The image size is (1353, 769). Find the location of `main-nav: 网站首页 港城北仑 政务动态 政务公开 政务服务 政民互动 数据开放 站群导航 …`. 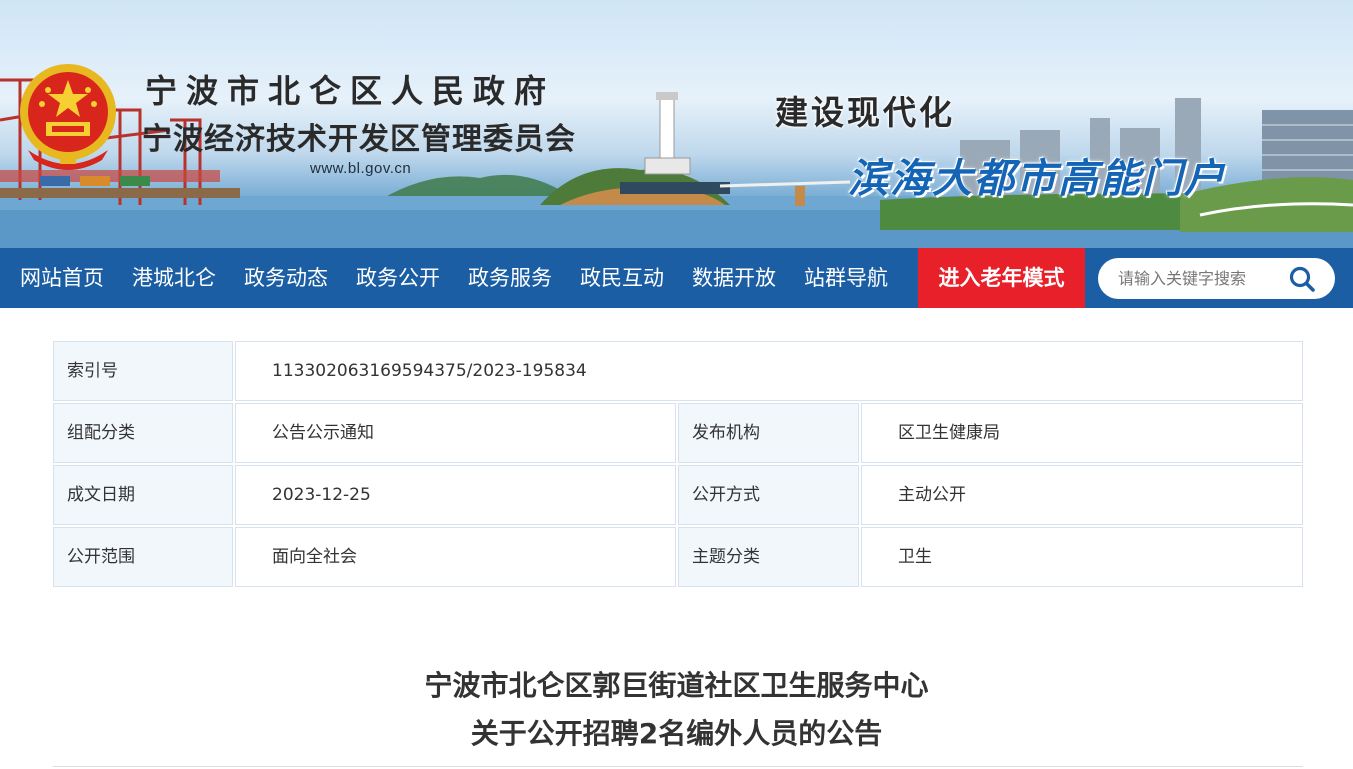

main-nav: 网站首页 港城北仑 政务动态 政务公开 政务服务 政民互动 数据开放 站群导航 … is located at coordinates (676, 278).